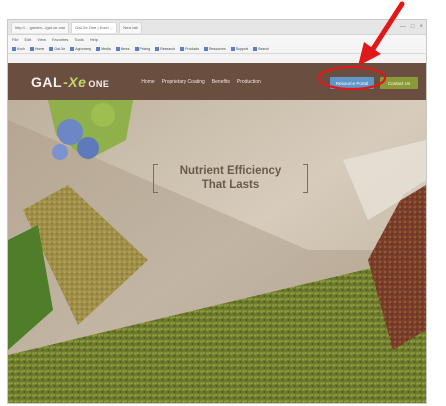 Image resolution: width=446 pixels, height=406 pixels. I want to click on highlight-ellipse, so click(352, 78).